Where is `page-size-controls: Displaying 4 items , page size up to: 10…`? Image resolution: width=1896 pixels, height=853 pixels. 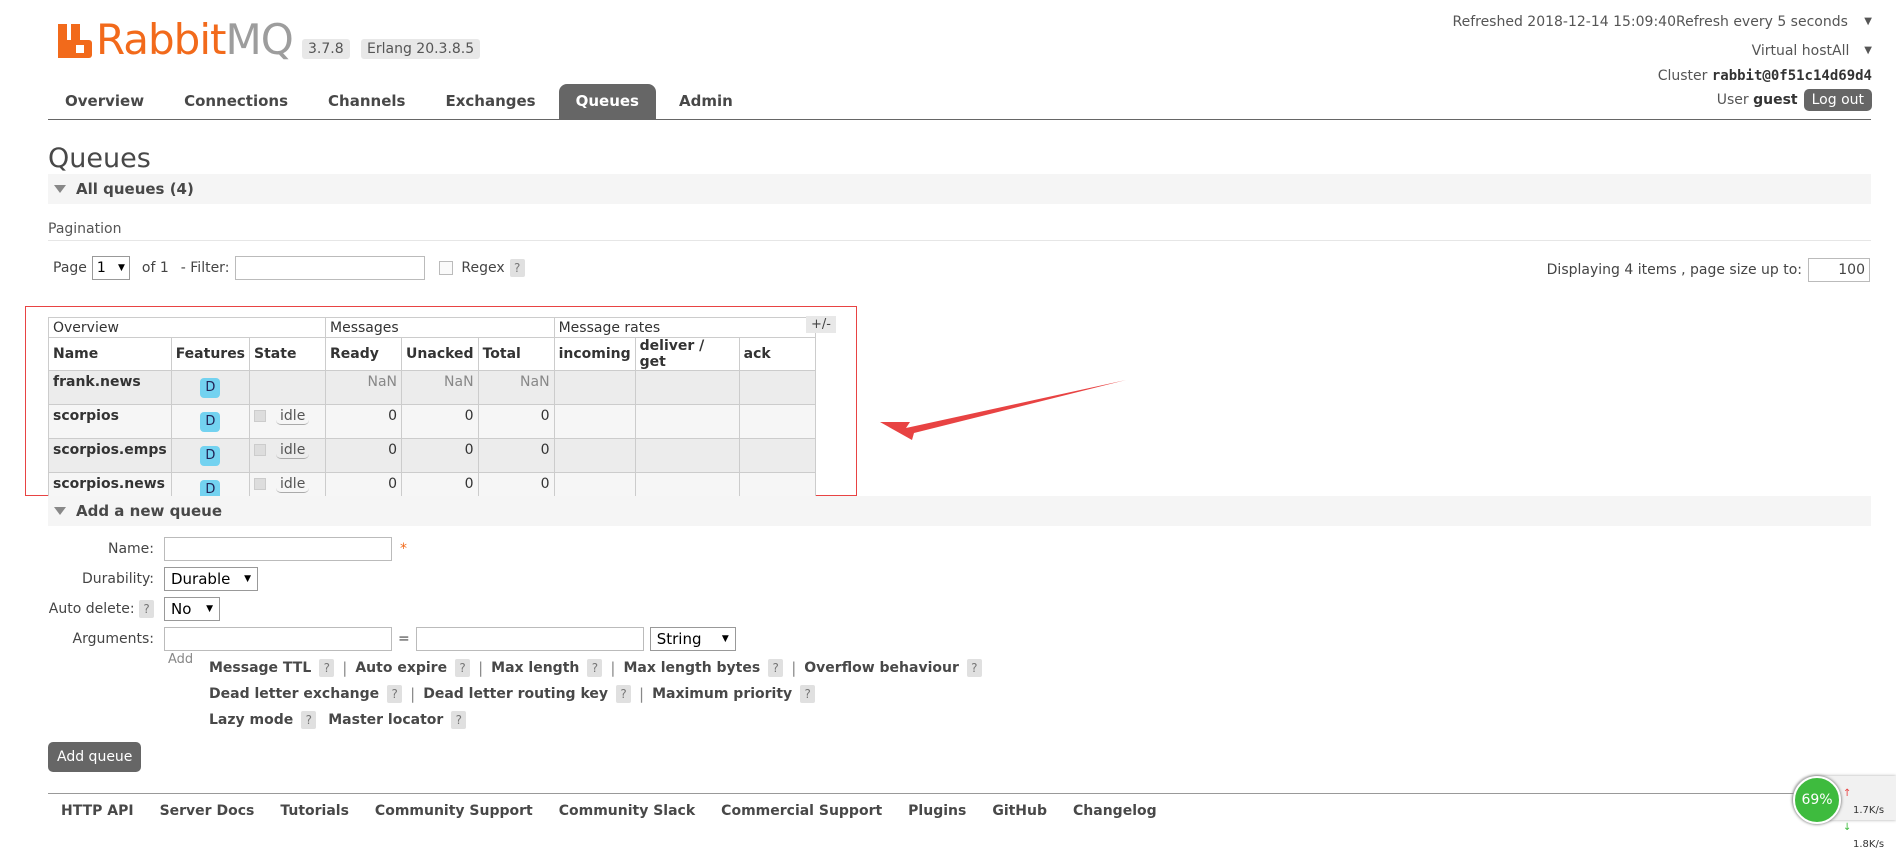 page-size-controls: Displaying 4 items , page size up to: 10… is located at coordinates (1708, 270).